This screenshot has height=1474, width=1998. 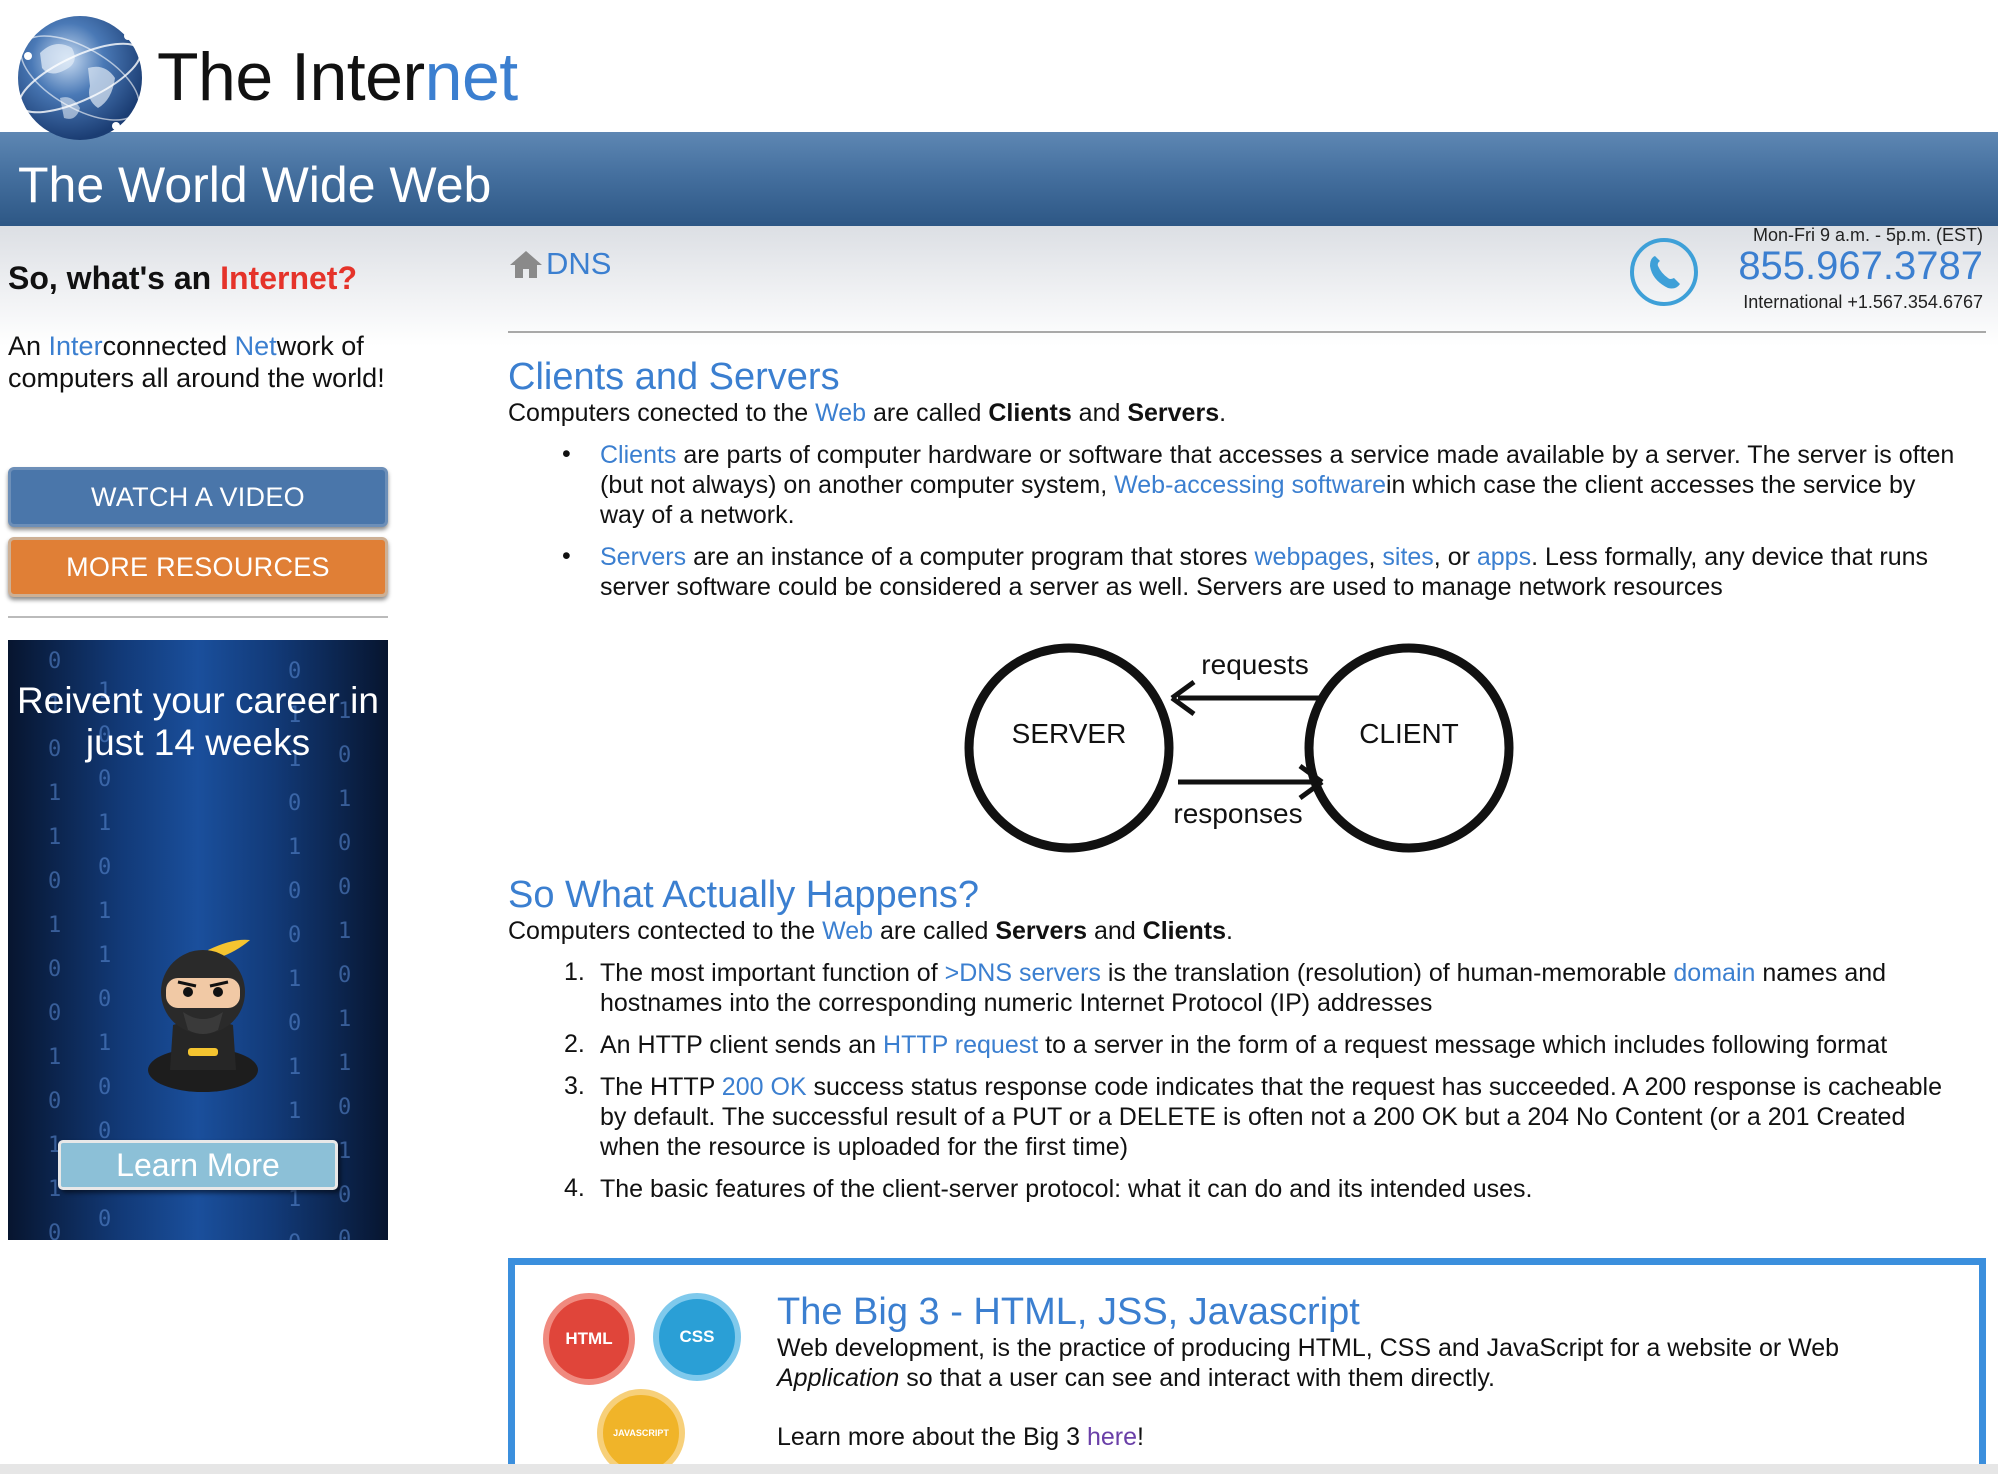 I want to click on sidebar-question: So, what's an Internet?, so click(x=182, y=278).